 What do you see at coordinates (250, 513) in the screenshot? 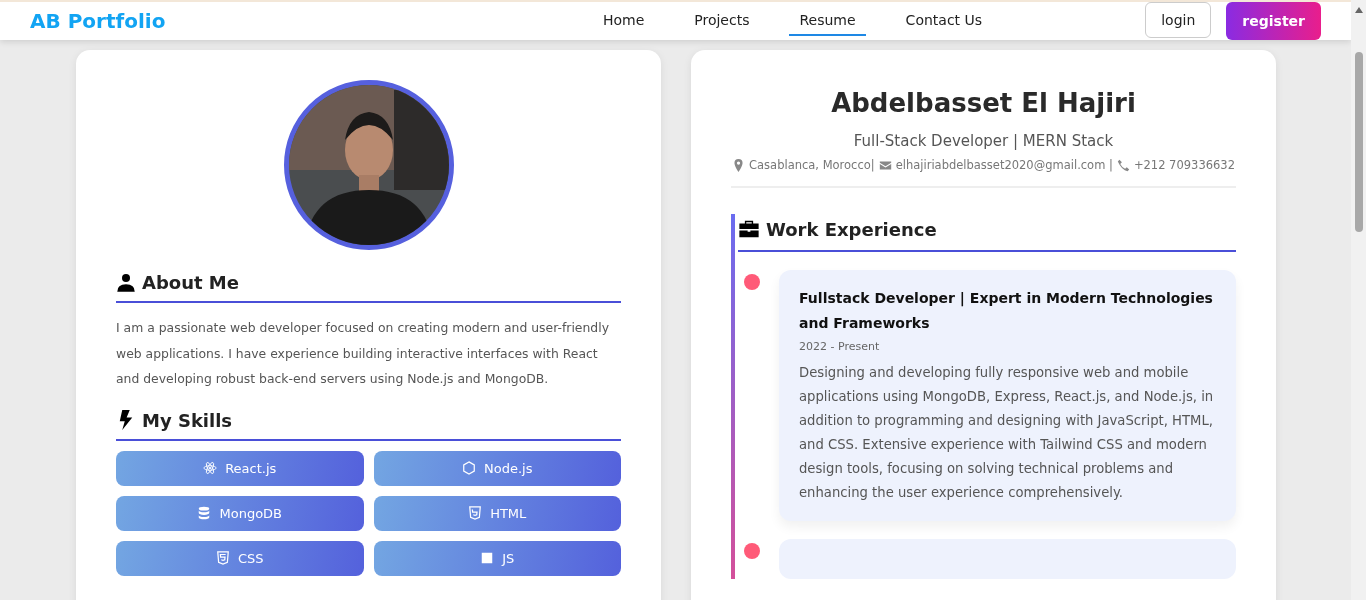
I see `skill-label: MongoDB` at bounding box center [250, 513].